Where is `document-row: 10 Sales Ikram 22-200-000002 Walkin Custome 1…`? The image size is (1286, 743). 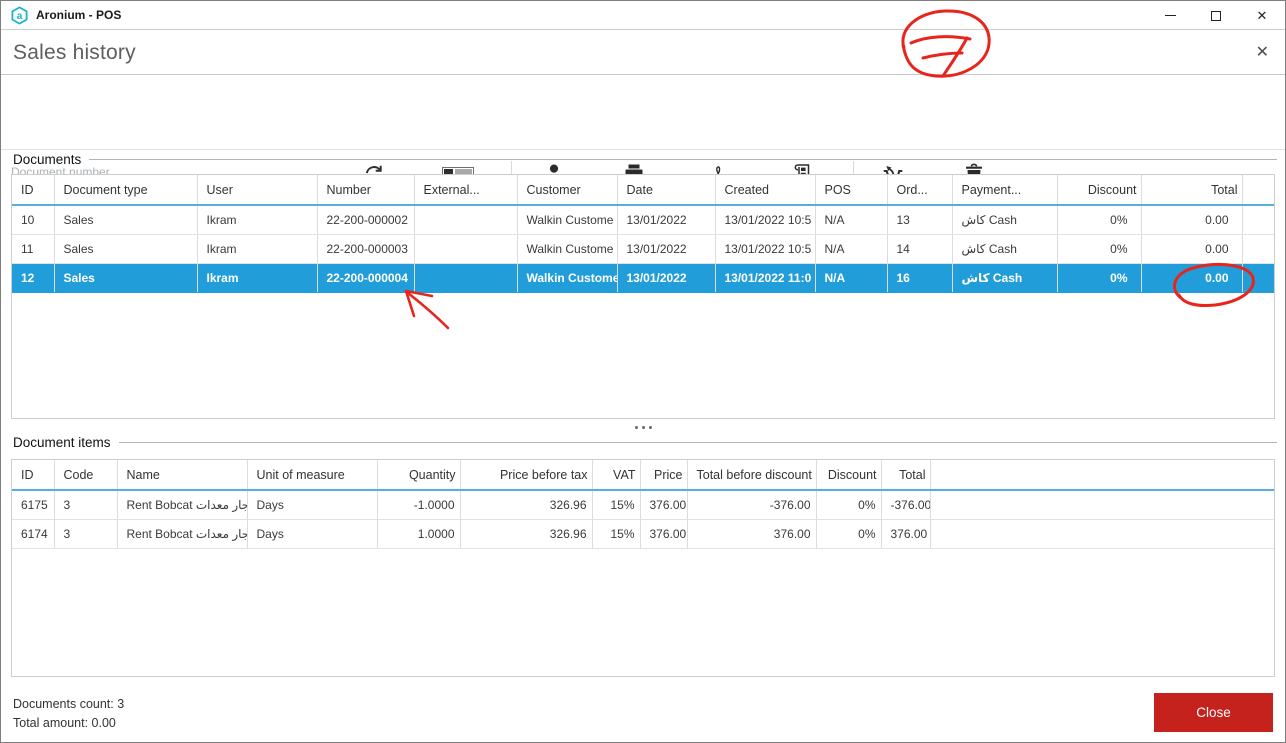 document-row: 10 Sales Ikram 22-200-000002 Walkin Custome 1… is located at coordinates (643, 220).